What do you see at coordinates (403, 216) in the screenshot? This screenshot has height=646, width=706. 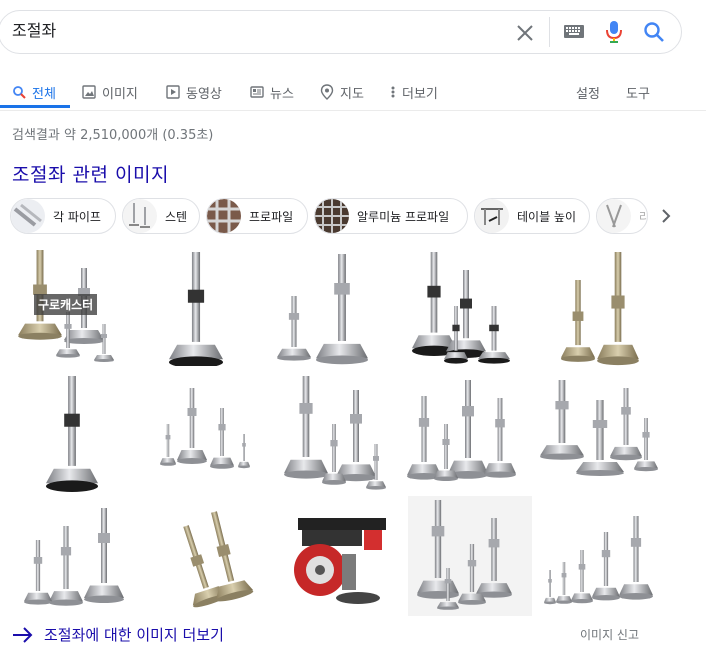 I see `chip-label: 알루미늄 프로파일` at bounding box center [403, 216].